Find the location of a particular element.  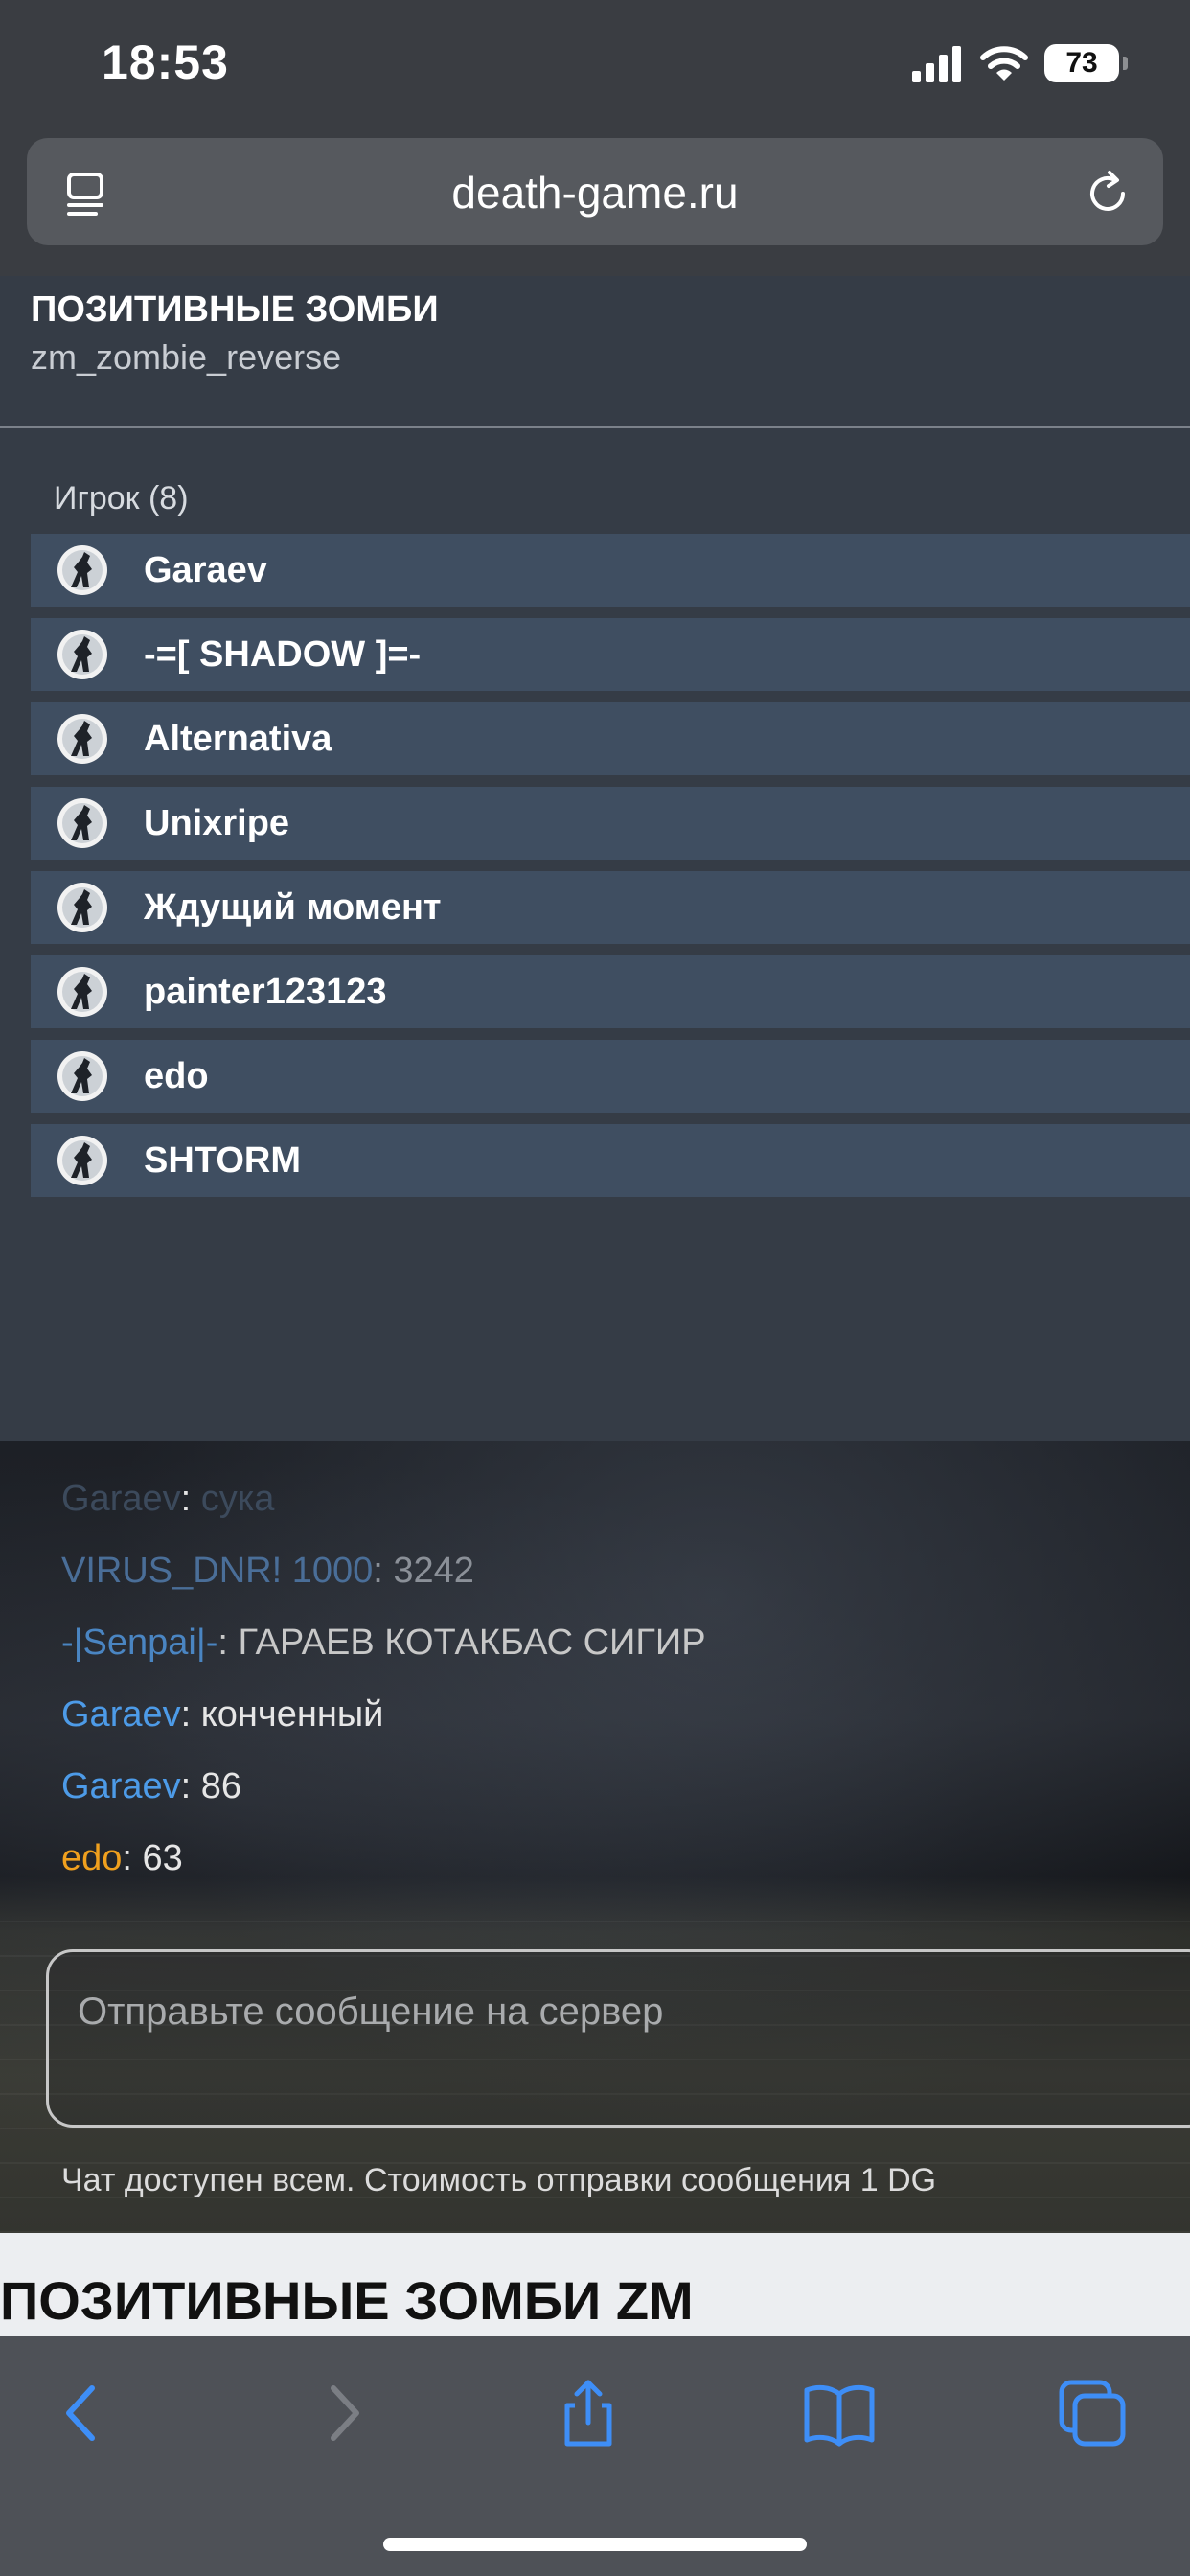

player-row: Garaev is located at coordinates (610, 571).